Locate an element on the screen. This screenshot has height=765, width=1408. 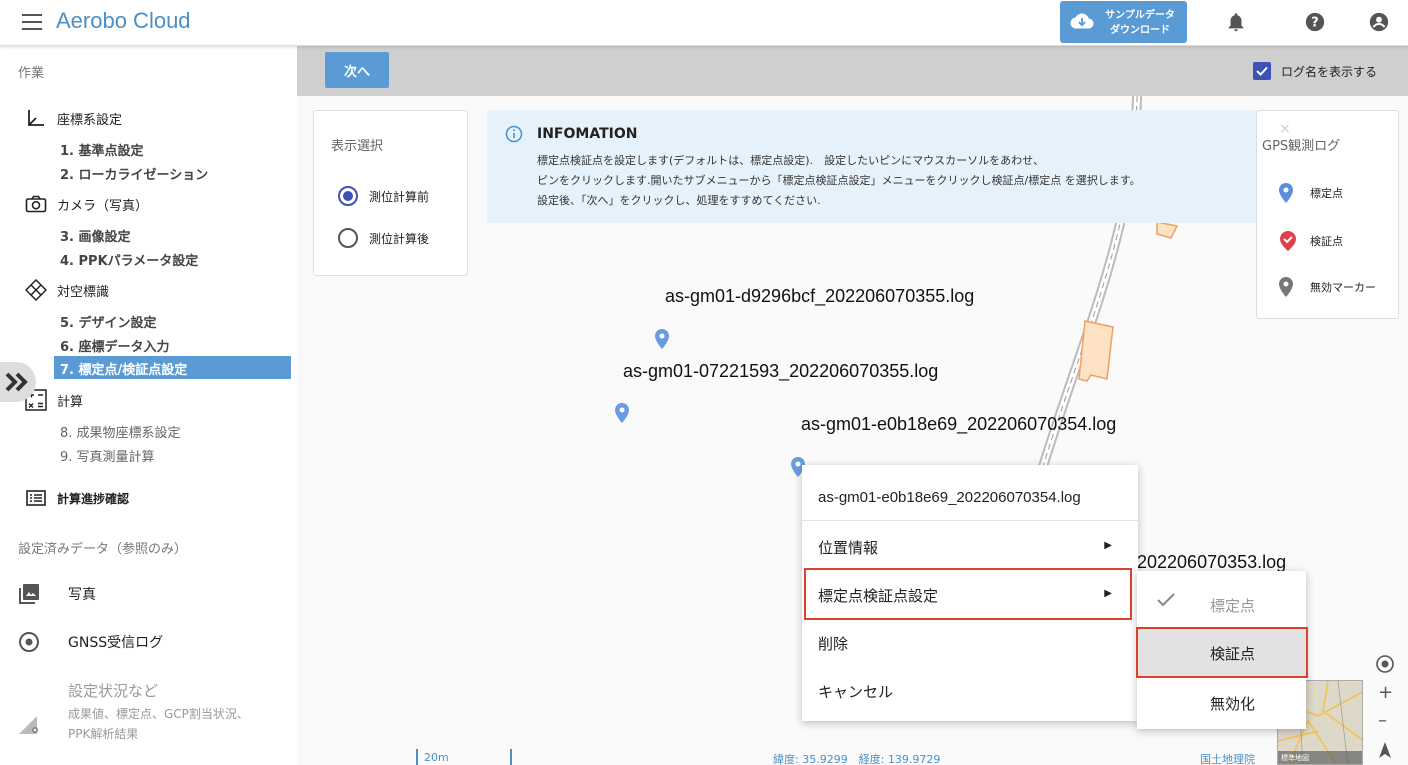
pin-check-icon is located at coordinates (1288, 241).